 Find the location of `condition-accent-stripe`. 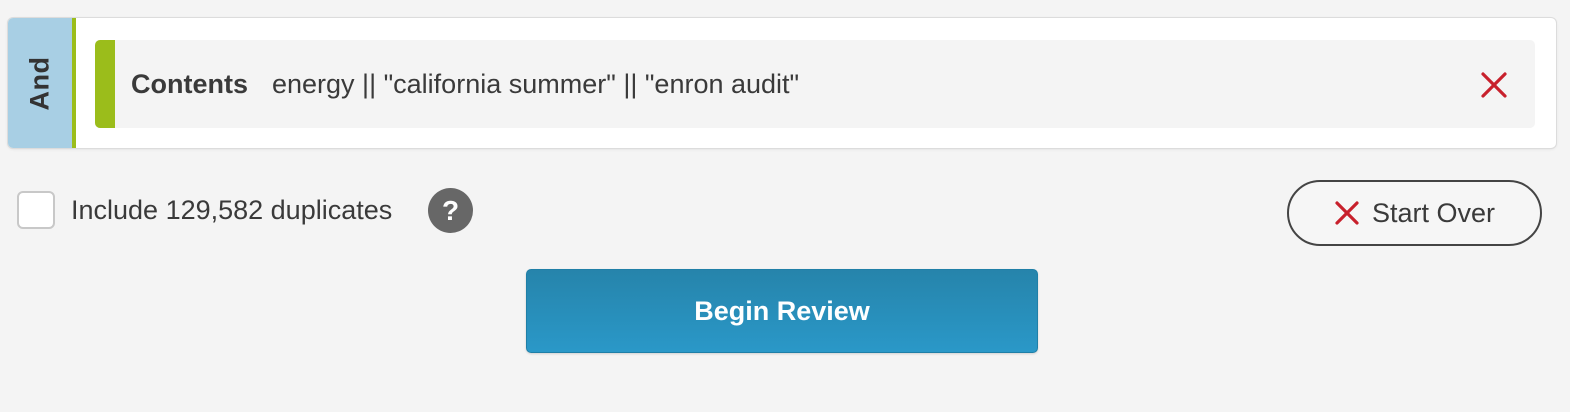

condition-accent-stripe is located at coordinates (105, 84).